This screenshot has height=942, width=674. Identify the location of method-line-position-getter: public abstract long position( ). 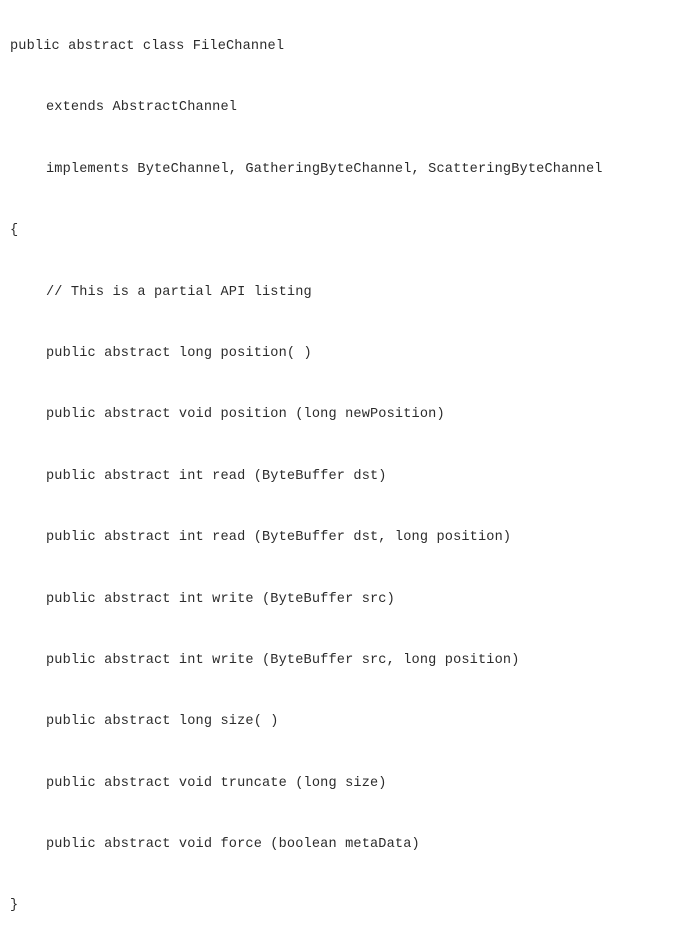
(179, 353).